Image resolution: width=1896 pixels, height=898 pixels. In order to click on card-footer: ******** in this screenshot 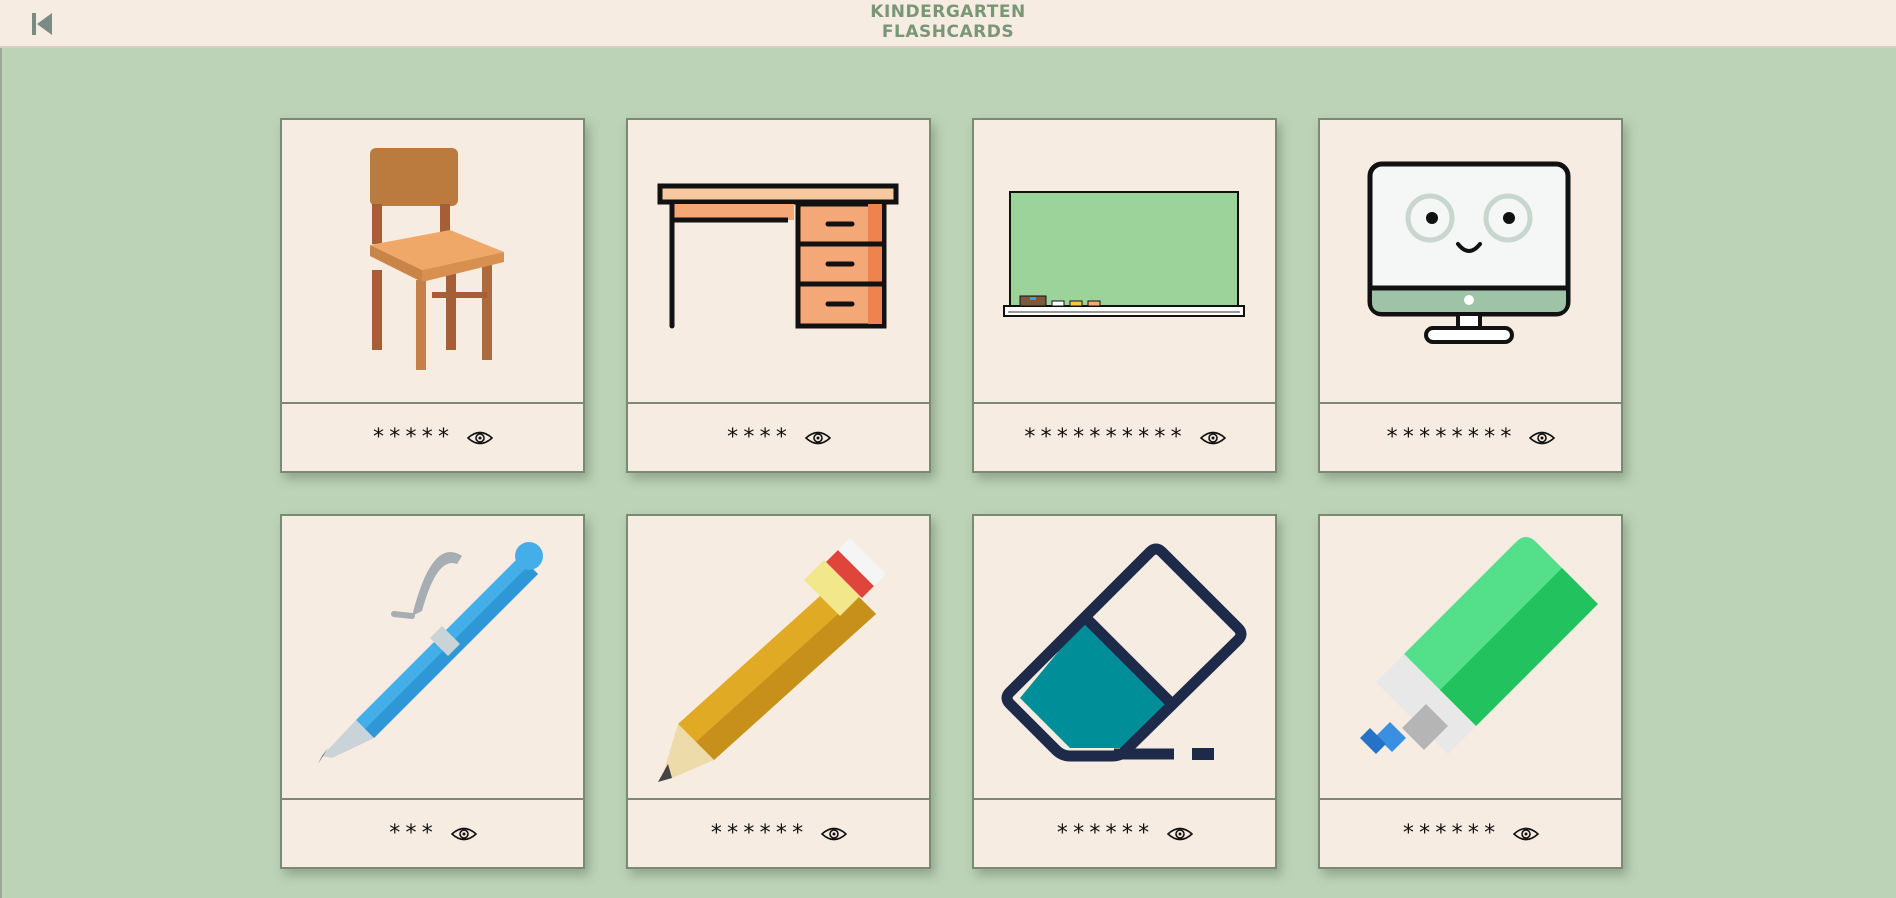, I will do `click(1470, 436)`.